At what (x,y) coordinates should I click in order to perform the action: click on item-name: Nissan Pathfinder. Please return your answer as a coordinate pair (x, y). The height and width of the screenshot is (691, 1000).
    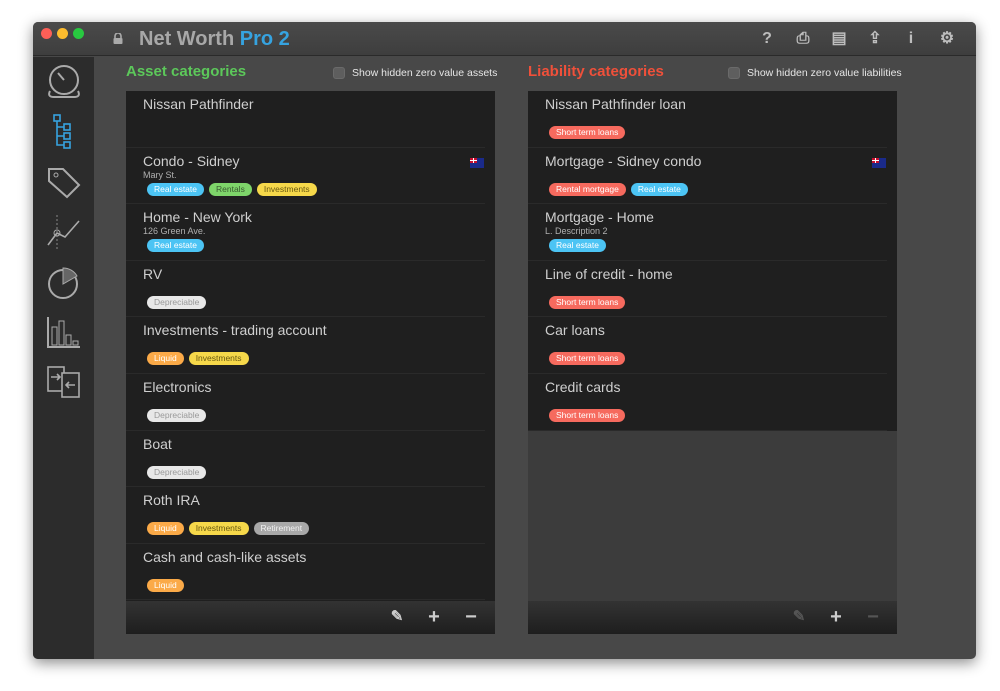
    Looking at the image, I should click on (198, 104).